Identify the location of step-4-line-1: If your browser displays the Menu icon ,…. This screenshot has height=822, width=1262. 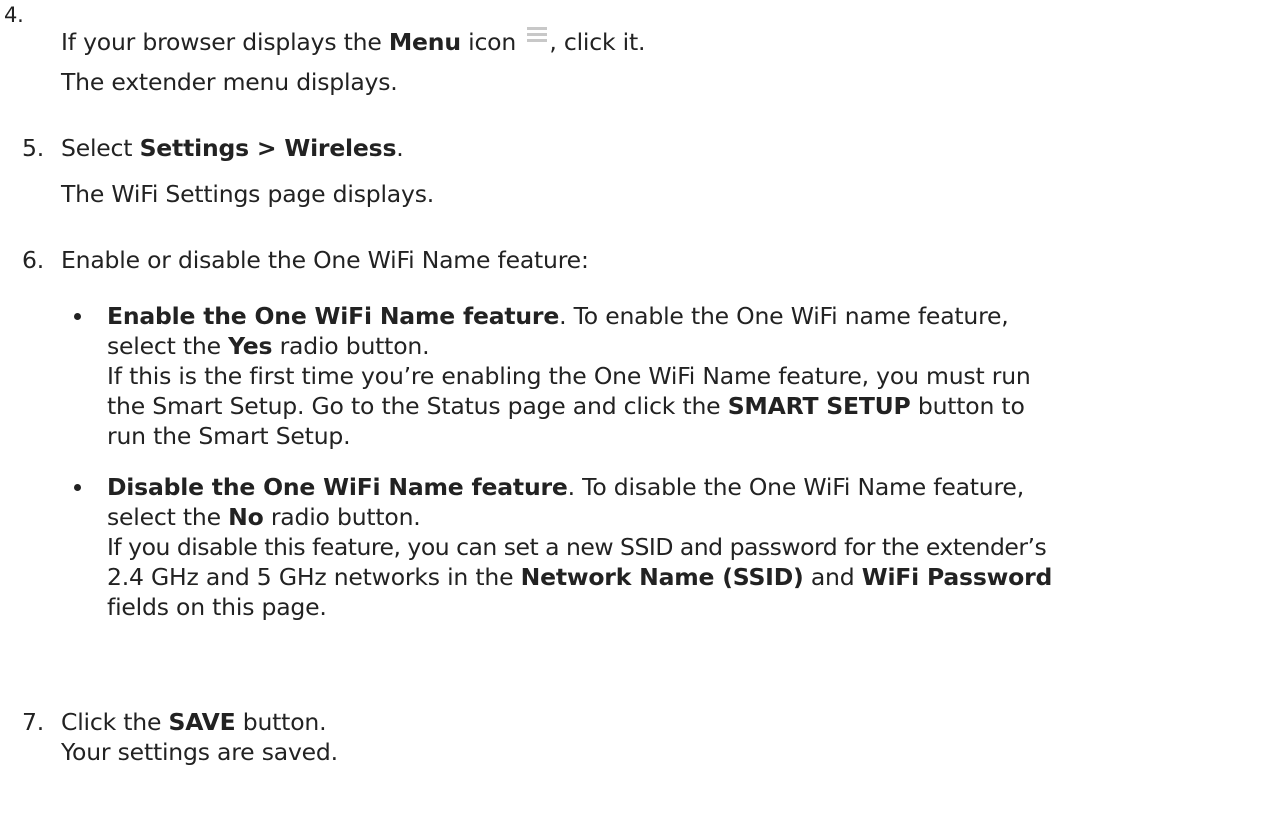
(353, 42).